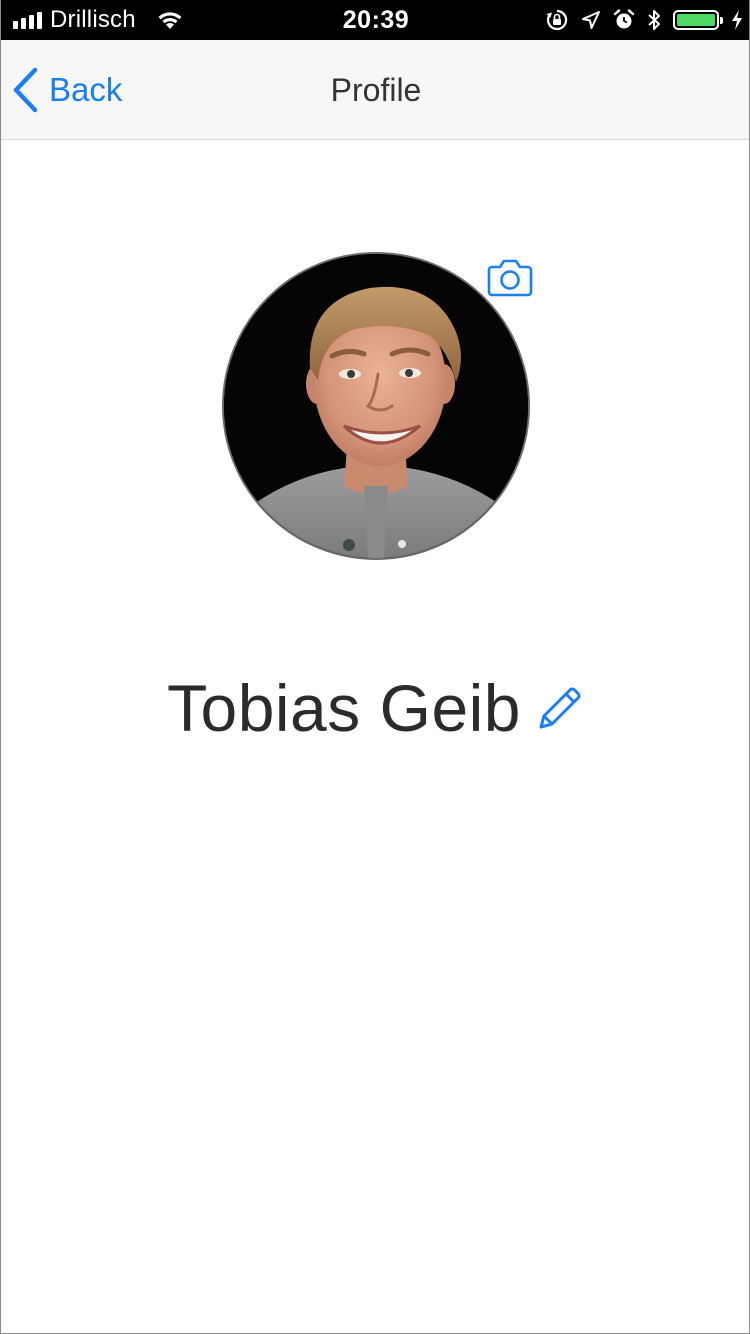 This screenshot has height=1334, width=750. I want to click on location-icon, so click(591, 20).